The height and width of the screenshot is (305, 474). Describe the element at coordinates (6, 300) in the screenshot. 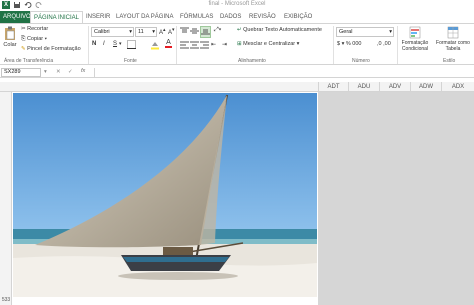

I see `row-header: 533` at that location.